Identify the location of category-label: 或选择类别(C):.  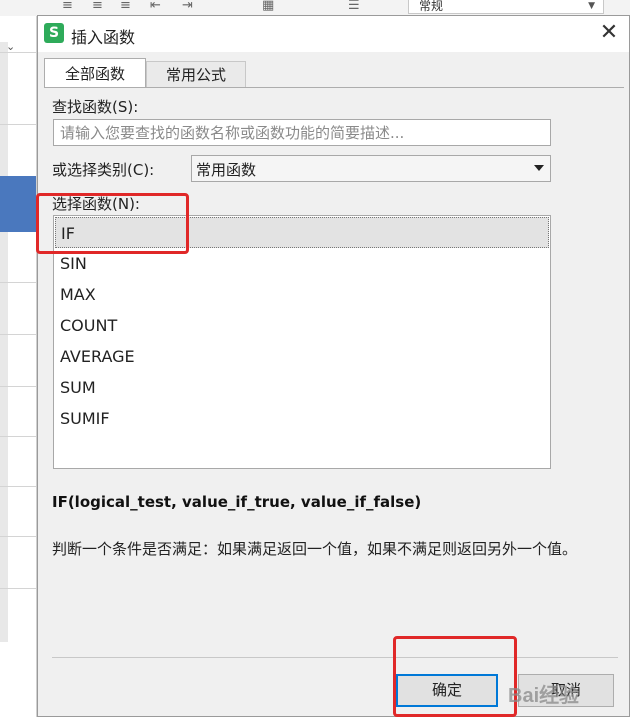
(103, 170).